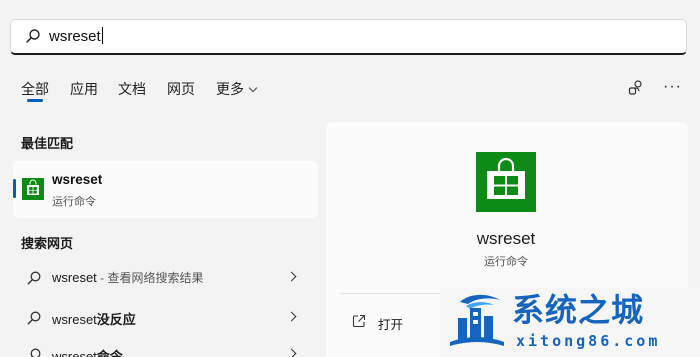 The height and width of the screenshot is (357, 700). Describe the element at coordinates (636, 88) in the screenshot. I see `account-switch-icon` at that location.